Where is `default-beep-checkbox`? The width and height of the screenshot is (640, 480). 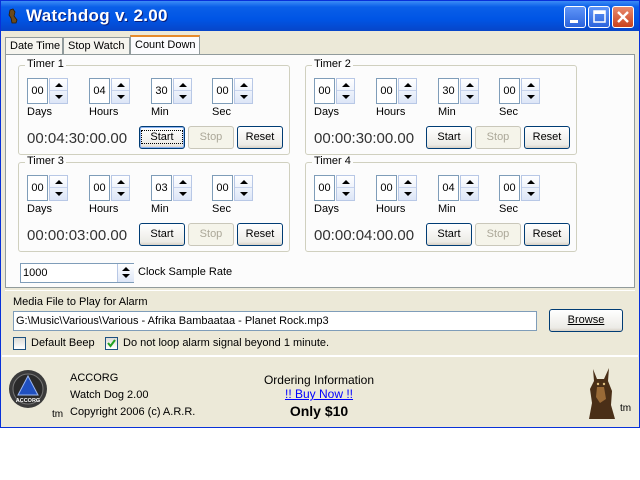
default-beep-checkbox is located at coordinates (19, 343).